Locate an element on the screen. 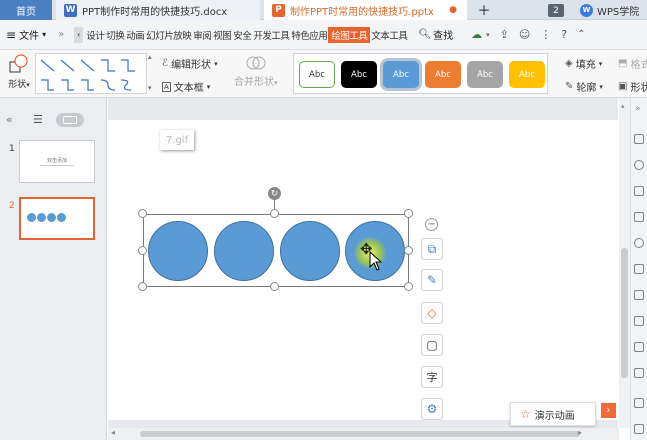 The width and height of the screenshot is (647, 440). resize-handle-n is located at coordinates (274, 213).